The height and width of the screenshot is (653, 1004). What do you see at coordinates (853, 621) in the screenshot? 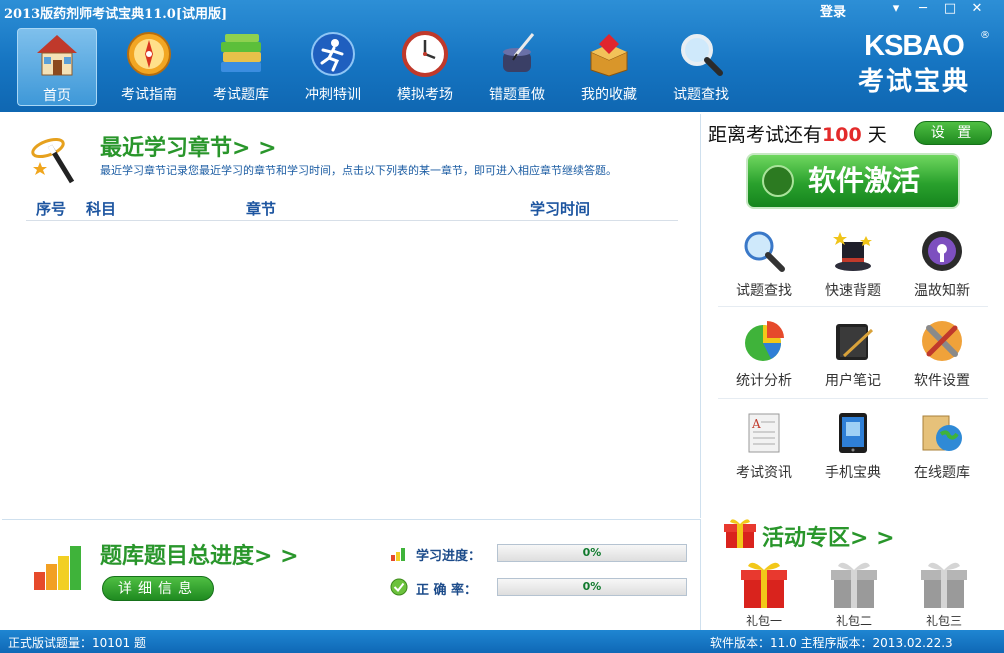
I see `gift-label: 礼包二` at bounding box center [853, 621].